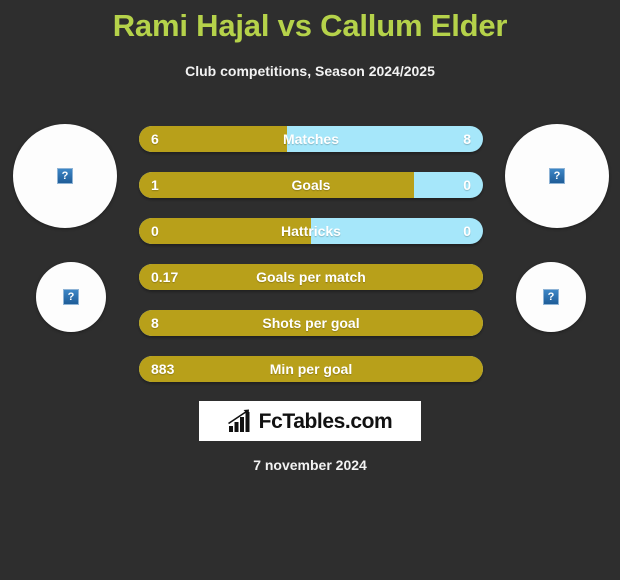  I want to click on bar-chart-growth-icon, so click(238, 420).